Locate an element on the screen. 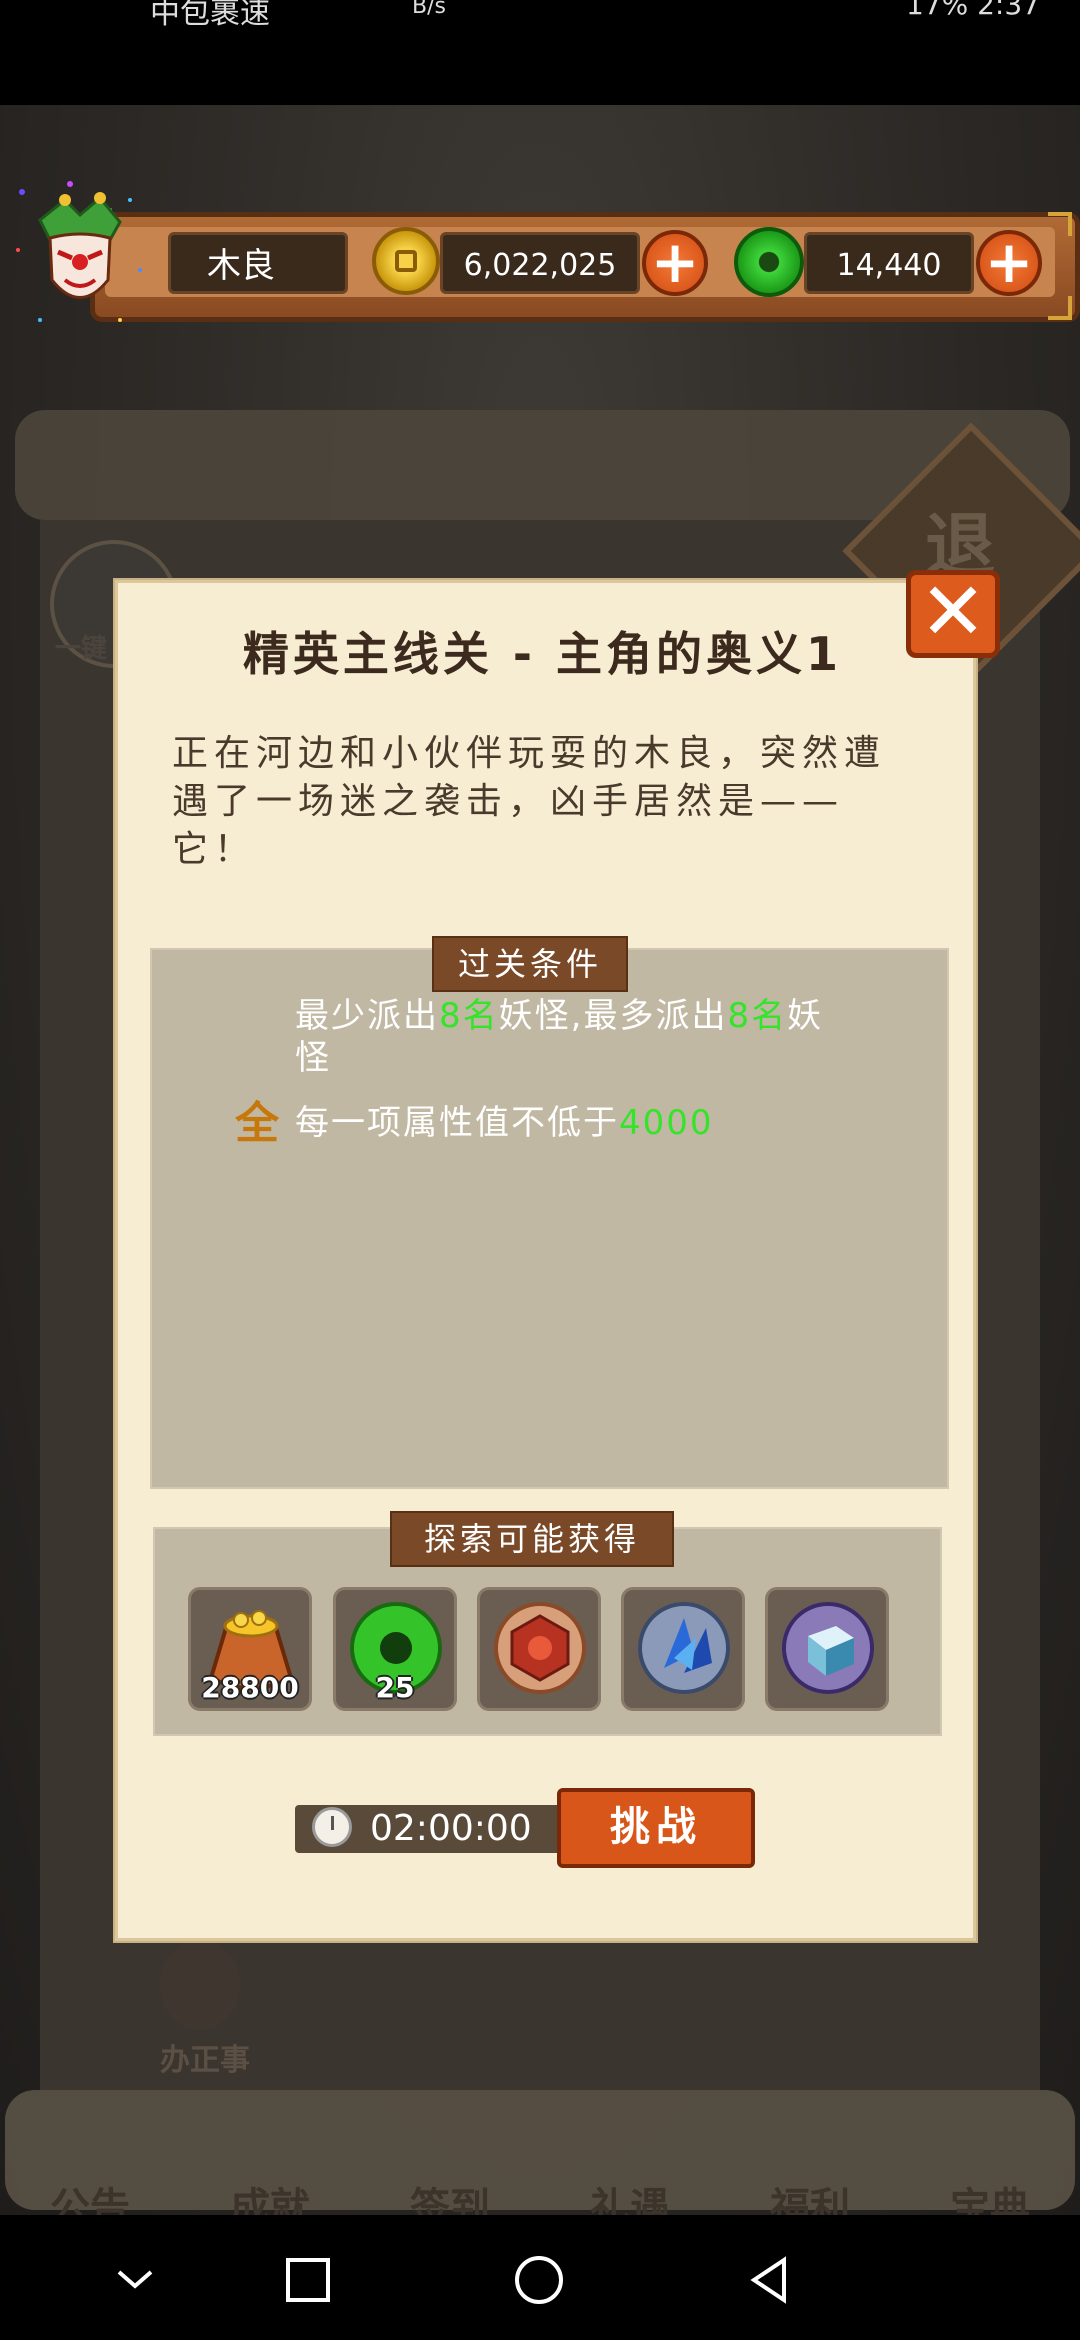 The height and width of the screenshot is (2340, 1080). bg-tab: 宝典 is located at coordinates (990, 2208).